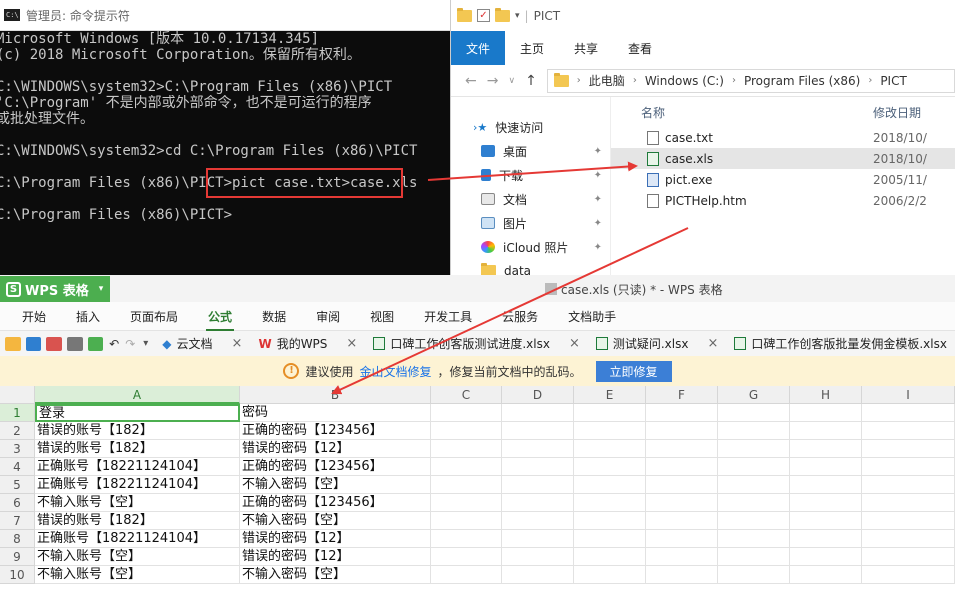 Image resolution: width=955 pixels, height=595 pixels. What do you see at coordinates (520, 316) in the screenshot?
I see `menu-cloud: 云服务` at bounding box center [520, 316].